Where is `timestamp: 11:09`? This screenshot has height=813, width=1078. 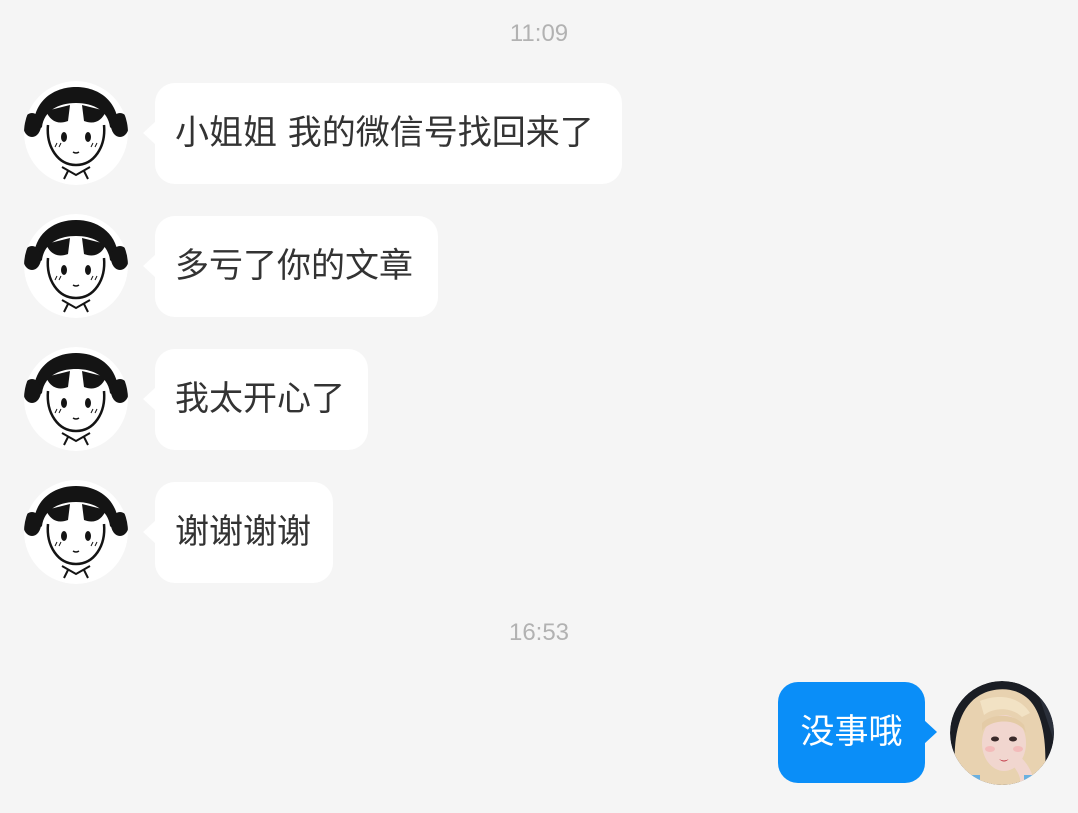
timestamp: 11:09 is located at coordinates (539, 33).